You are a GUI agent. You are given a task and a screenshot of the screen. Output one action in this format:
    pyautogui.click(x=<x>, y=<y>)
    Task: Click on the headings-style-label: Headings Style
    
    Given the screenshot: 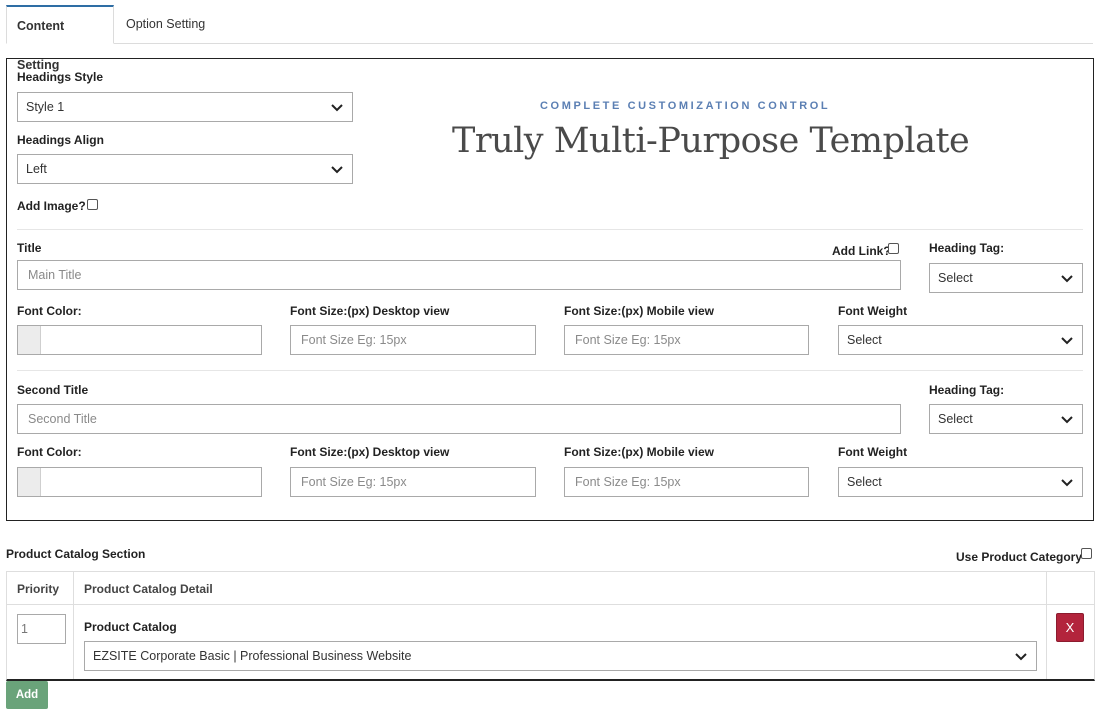 What is the action you would take?
    pyautogui.click(x=60, y=77)
    